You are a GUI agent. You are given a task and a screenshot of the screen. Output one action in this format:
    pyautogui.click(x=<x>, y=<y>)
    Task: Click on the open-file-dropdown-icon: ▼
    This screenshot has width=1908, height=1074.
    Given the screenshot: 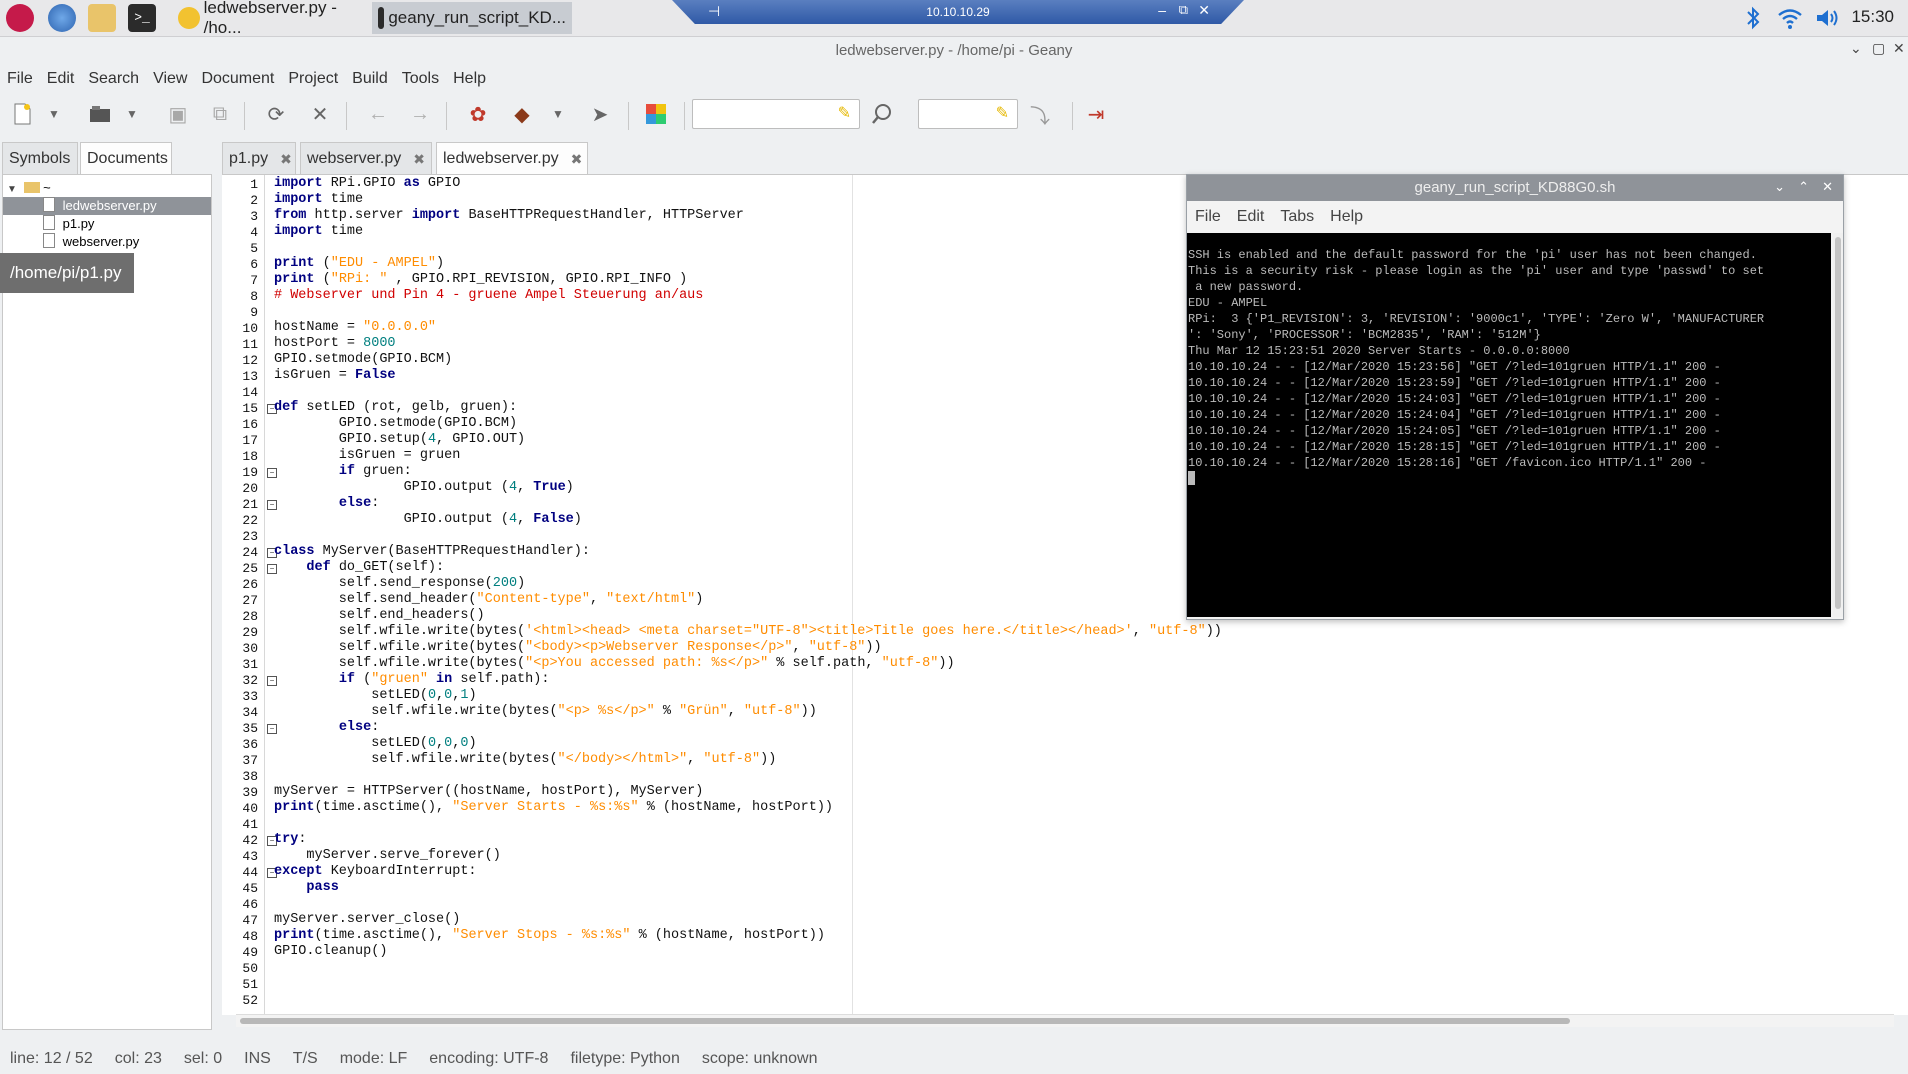 What is the action you would take?
    pyautogui.click(x=132, y=114)
    